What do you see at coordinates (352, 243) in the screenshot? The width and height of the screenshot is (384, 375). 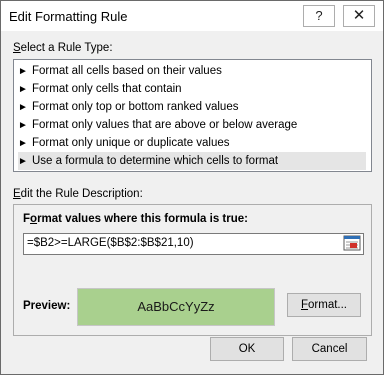 I see `collapse-dialog-icon` at bounding box center [352, 243].